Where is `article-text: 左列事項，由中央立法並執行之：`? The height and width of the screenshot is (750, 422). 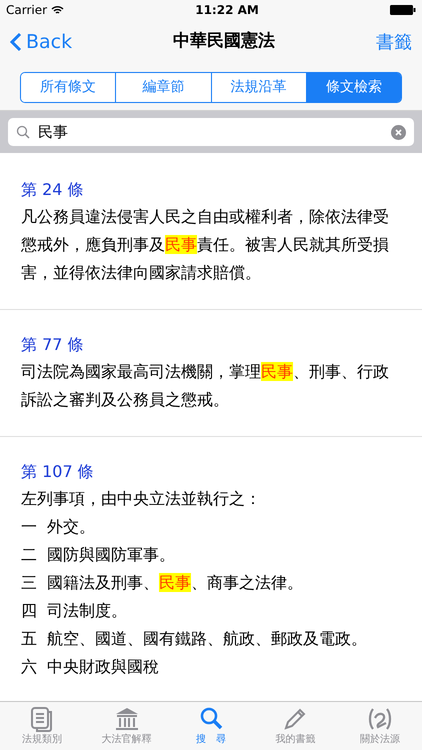 article-text: 左列事項，由中央立法並執行之： is located at coordinates (141, 499).